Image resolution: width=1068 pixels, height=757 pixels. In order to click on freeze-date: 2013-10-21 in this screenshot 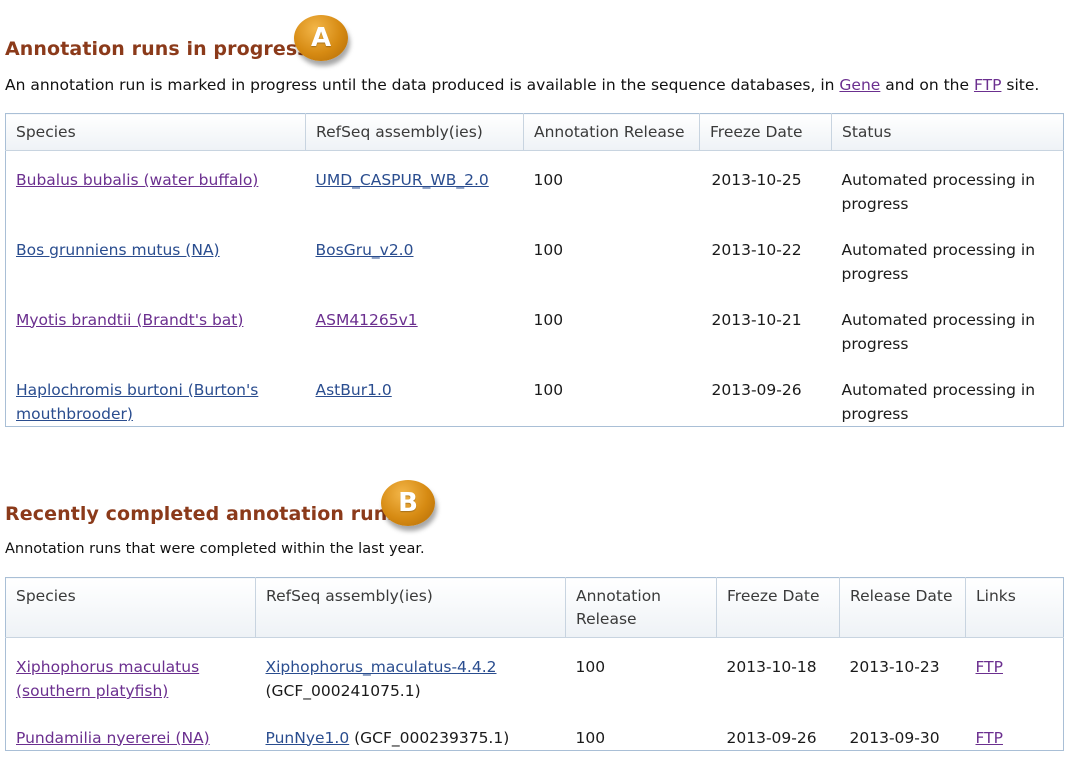, I will do `click(756, 319)`.